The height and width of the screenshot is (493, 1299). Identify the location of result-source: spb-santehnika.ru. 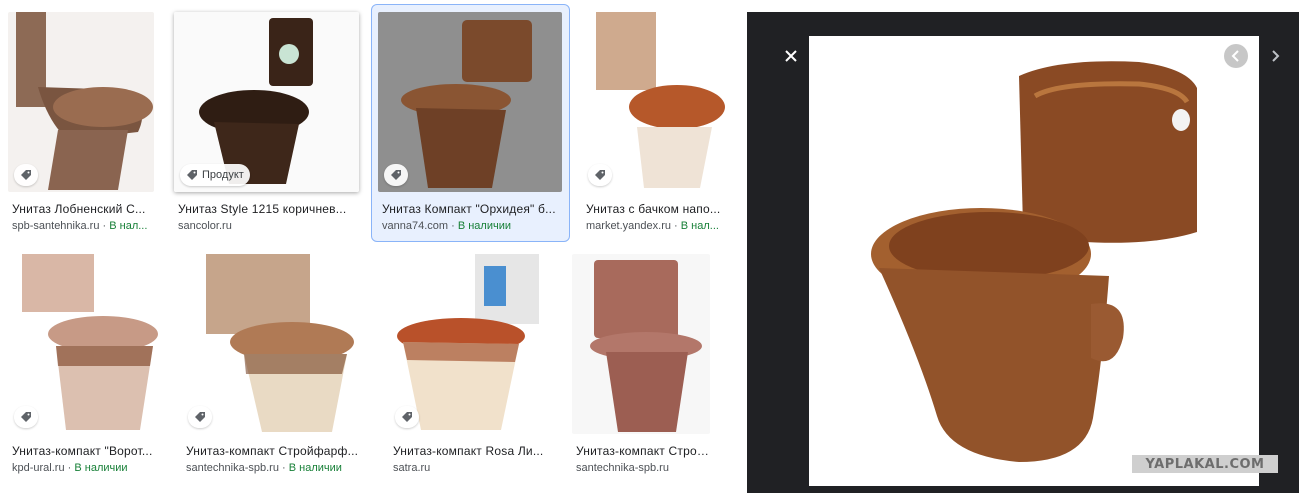
(56, 226).